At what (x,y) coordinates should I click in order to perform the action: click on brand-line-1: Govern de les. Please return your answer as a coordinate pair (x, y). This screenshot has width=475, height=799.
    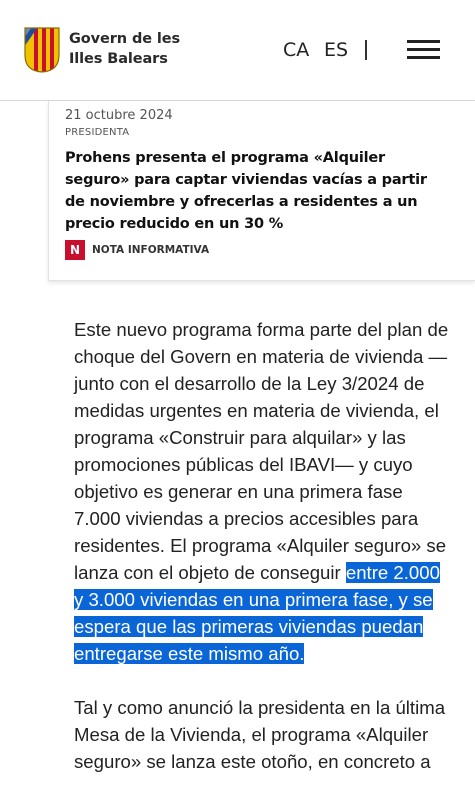
    Looking at the image, I should click on (125, 39).